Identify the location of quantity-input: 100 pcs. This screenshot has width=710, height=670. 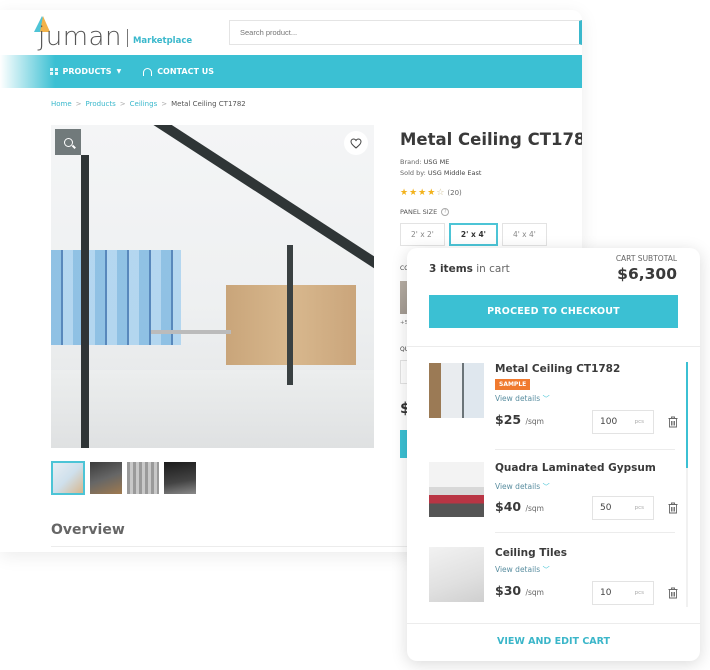
(623, 422).